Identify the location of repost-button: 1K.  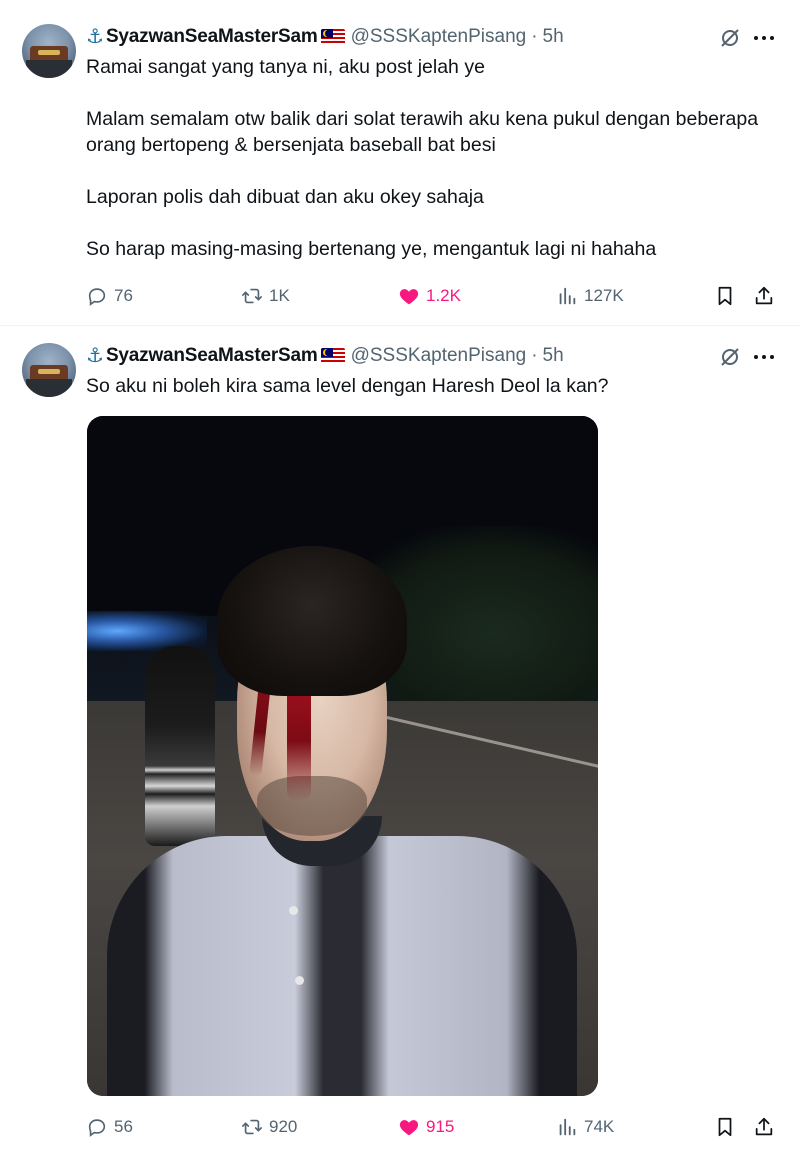
(265, 296).